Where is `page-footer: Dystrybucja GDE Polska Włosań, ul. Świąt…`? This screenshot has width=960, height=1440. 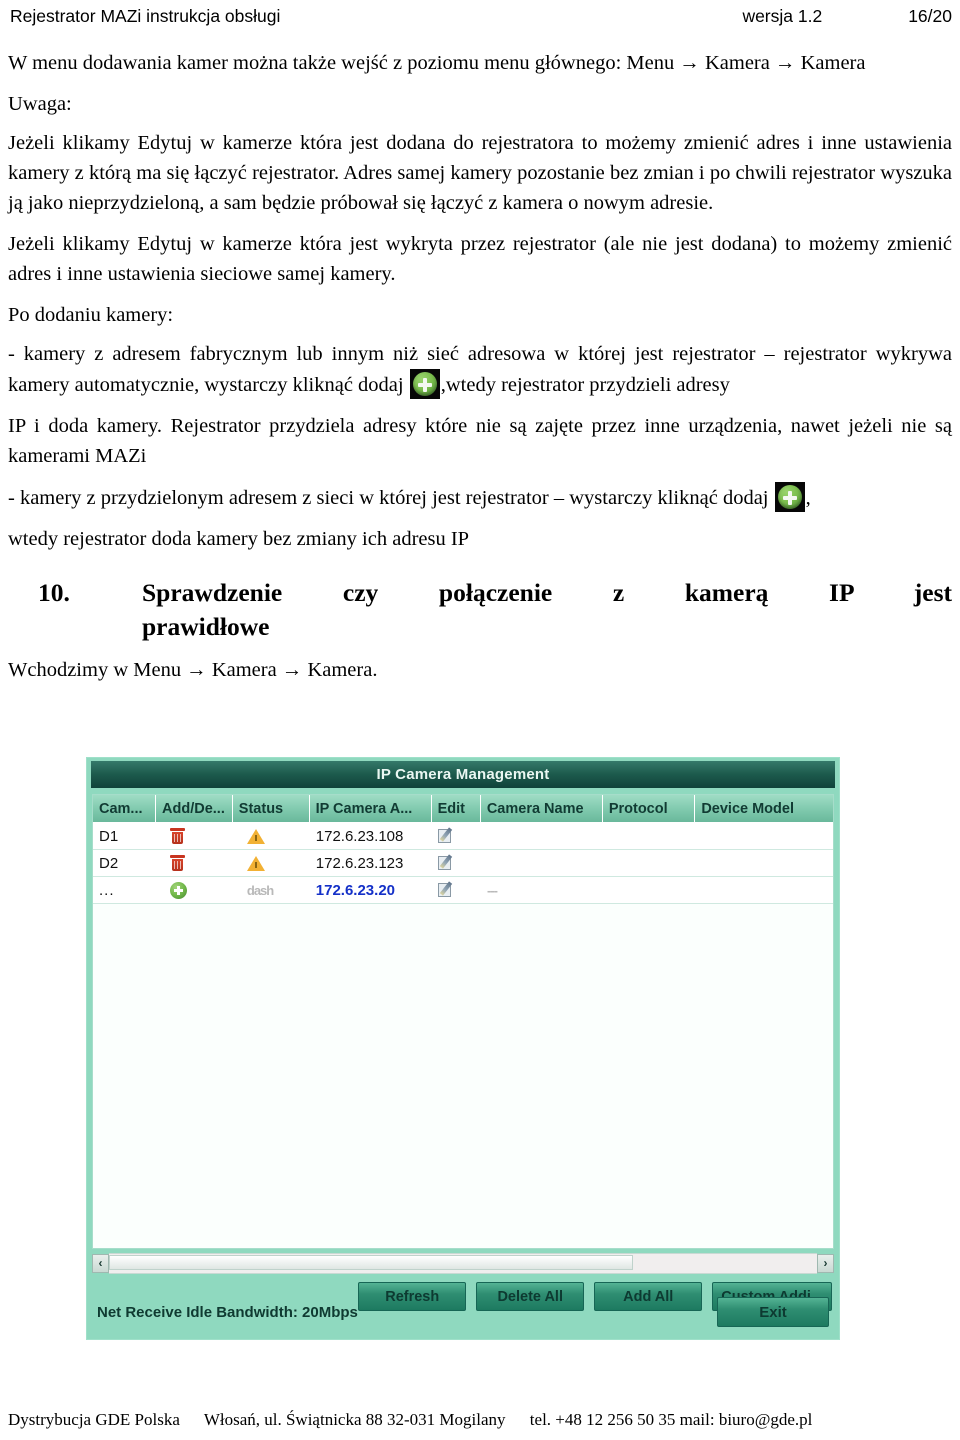
page-footer: Dystrybucja GDE Polska Włosań, ul. Świąt… is located at coordinates (480, 1420).